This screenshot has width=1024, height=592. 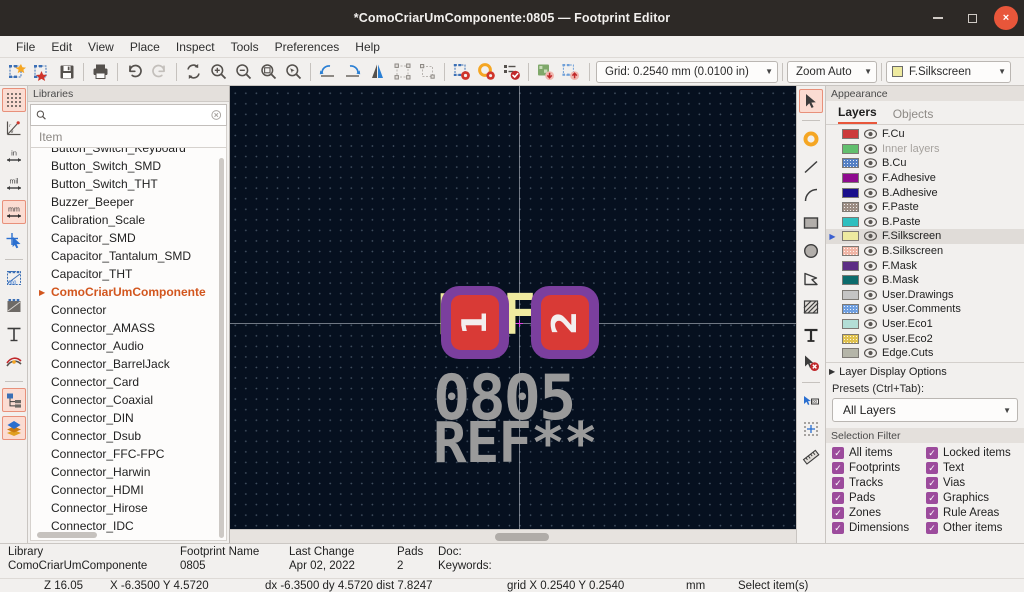 What do you see at coordinates (128, 508) in the screenshot?
I see `library-tree-item: Connector_Hirose` at bounding box center [128, 508].